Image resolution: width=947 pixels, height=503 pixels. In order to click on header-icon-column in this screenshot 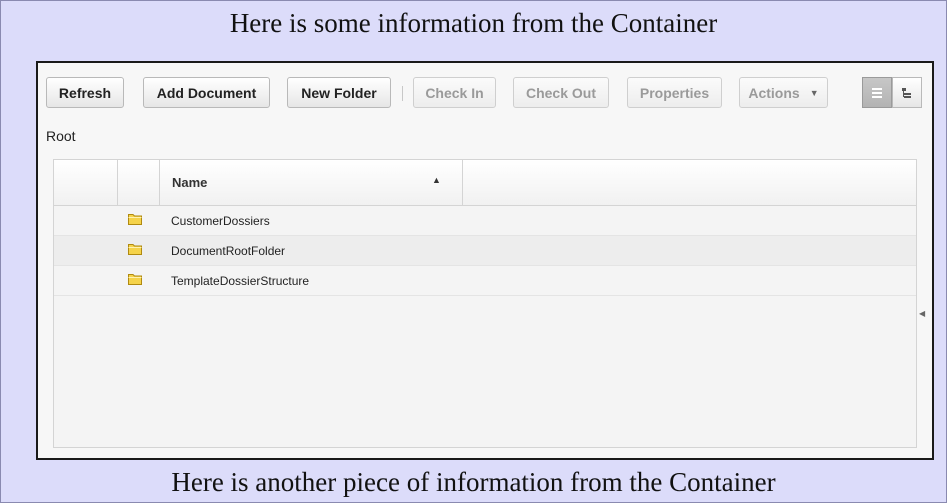, I will do `click(139, 182)`.